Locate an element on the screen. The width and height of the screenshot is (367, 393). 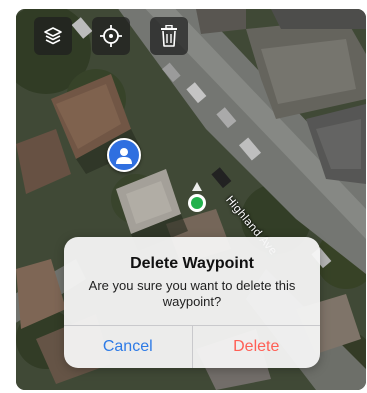
locate-button is located at coordinates (111, 36).